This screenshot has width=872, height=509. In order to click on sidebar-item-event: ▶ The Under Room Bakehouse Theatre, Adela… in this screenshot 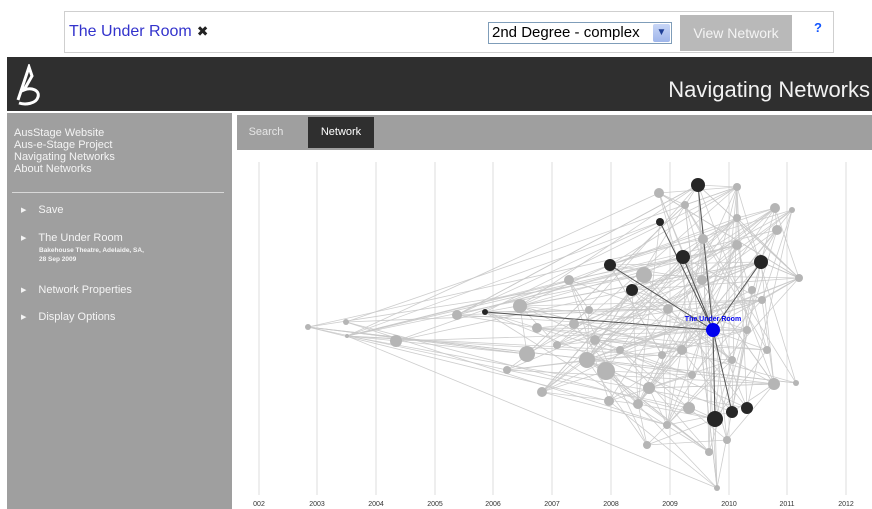, I will do `click(82, 248)`.